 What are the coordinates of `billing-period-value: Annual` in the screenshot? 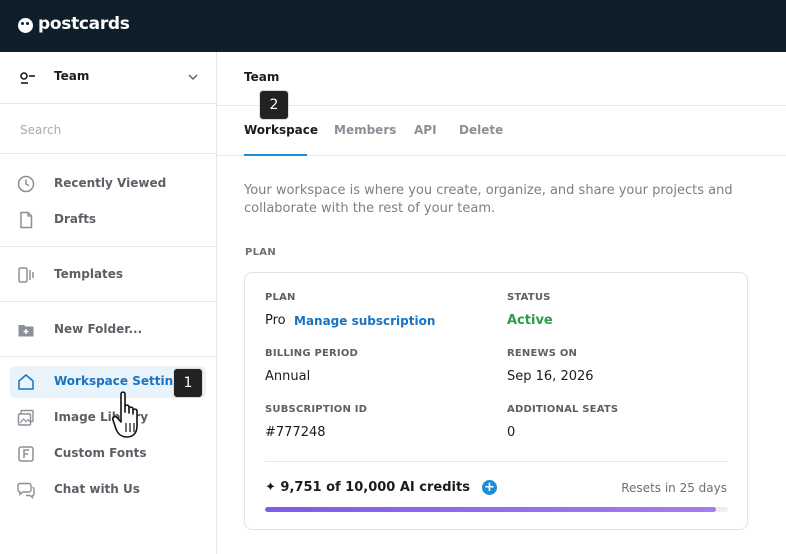 It's located at (288, 376).